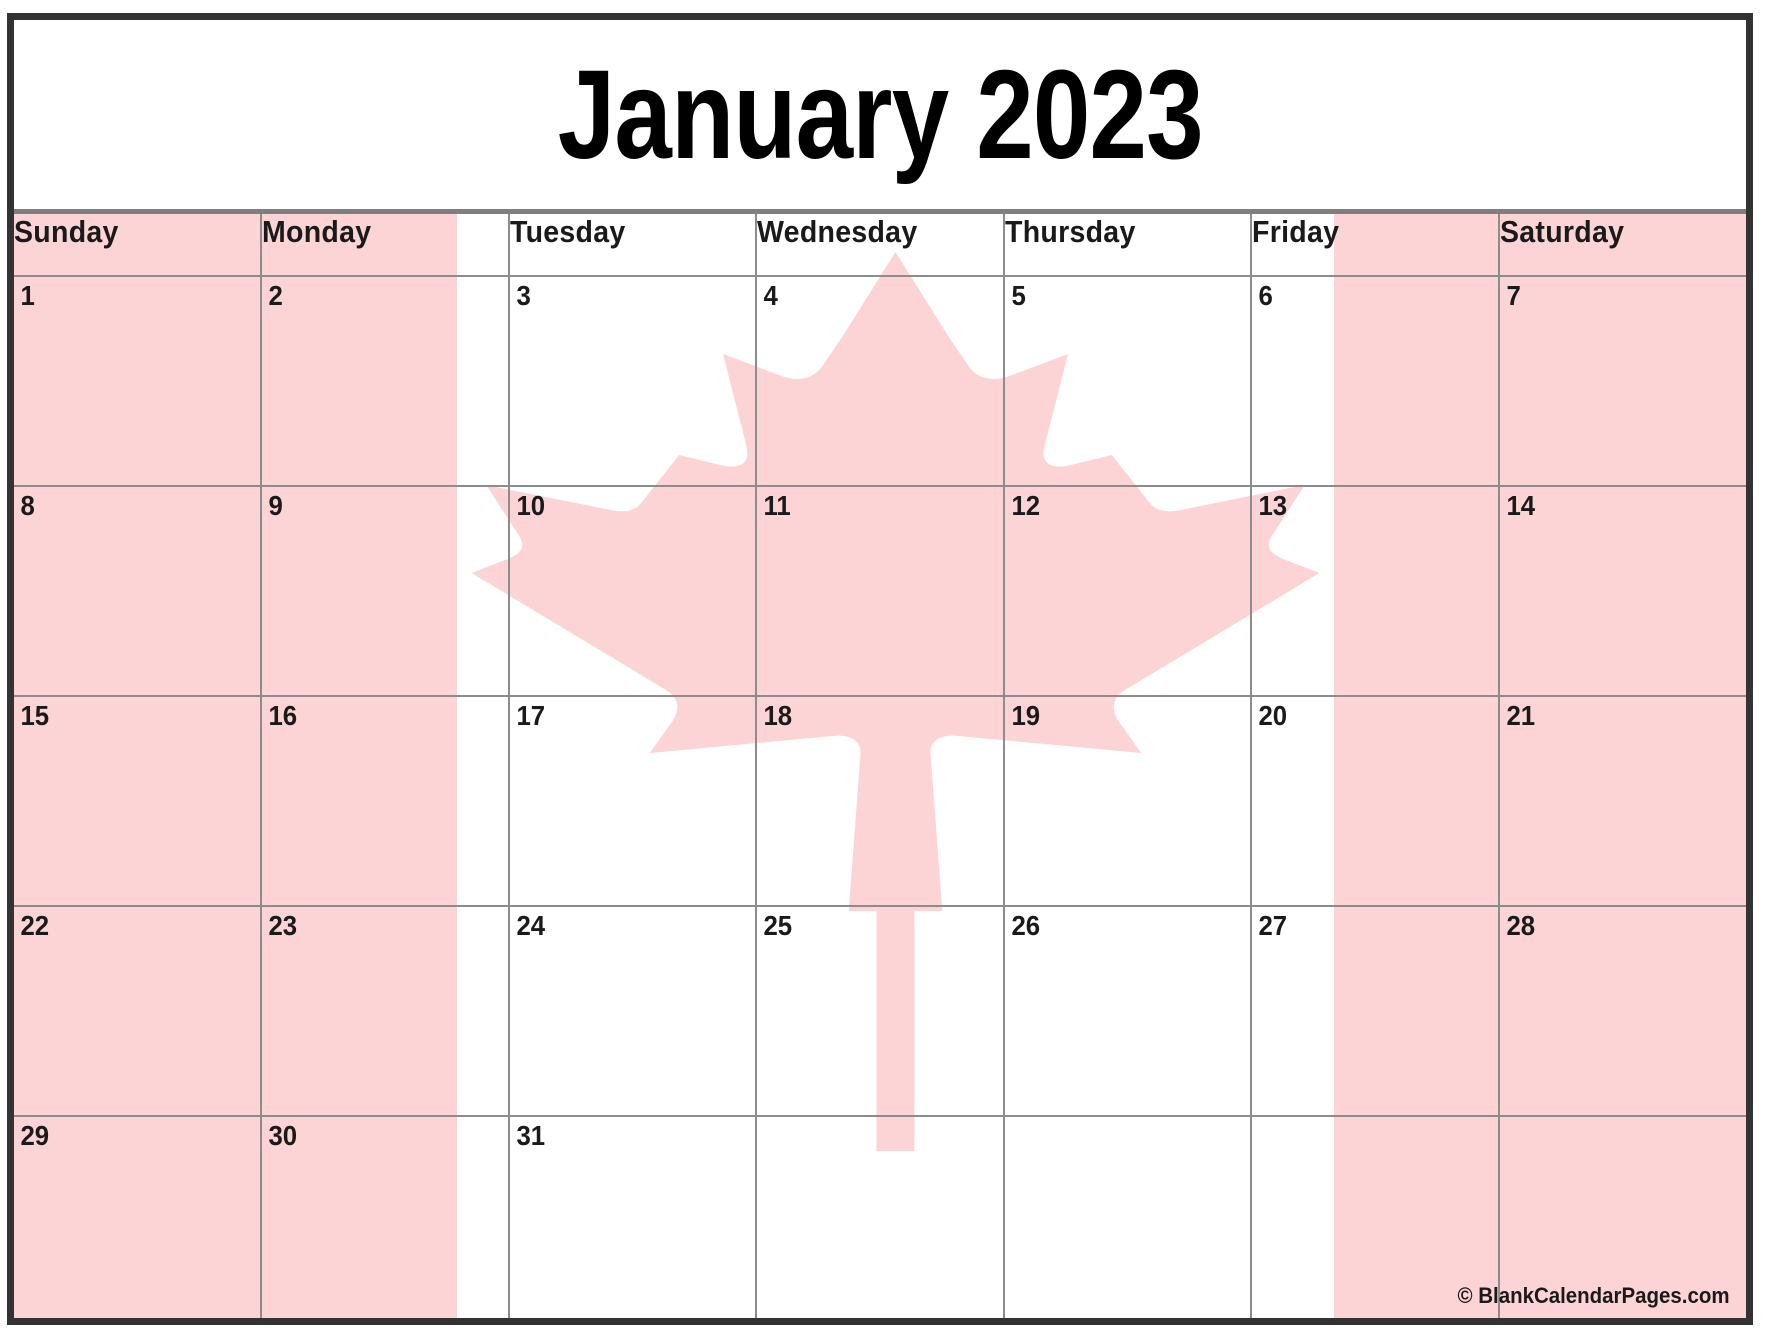  I want to click on day-cell: 25, so click(880, 1011).